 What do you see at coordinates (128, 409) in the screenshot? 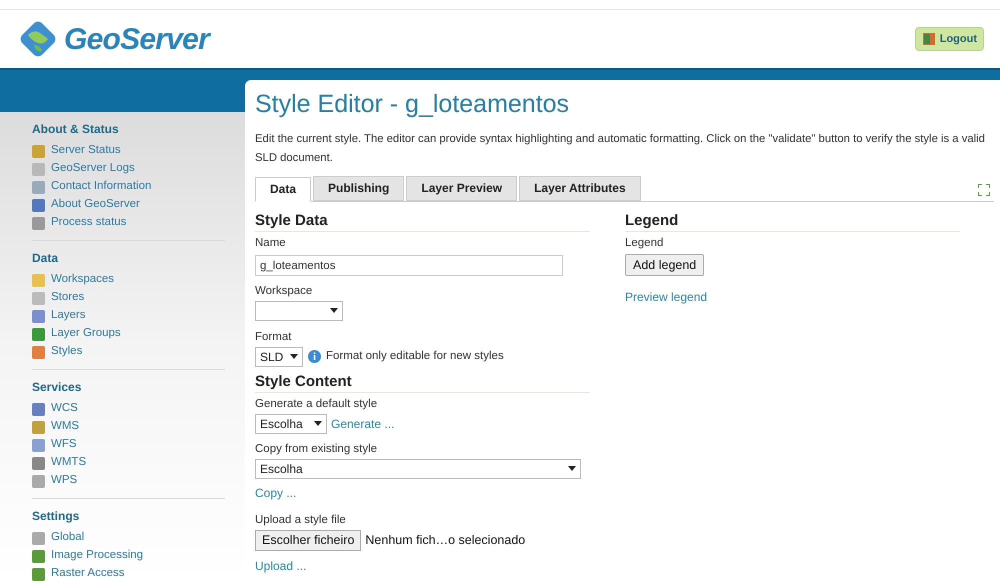
I see `sidebar-item: WCS` at bounding box center [128, 409].